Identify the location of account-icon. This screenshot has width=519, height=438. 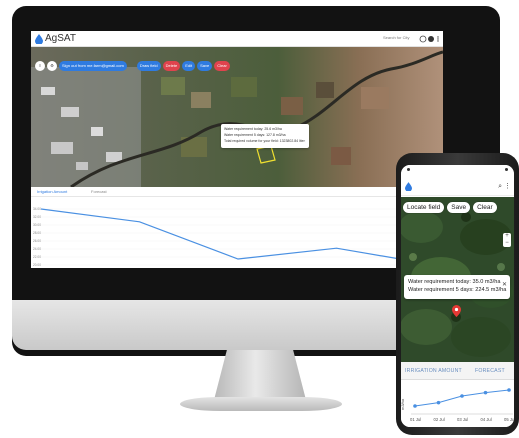
(431, 39).